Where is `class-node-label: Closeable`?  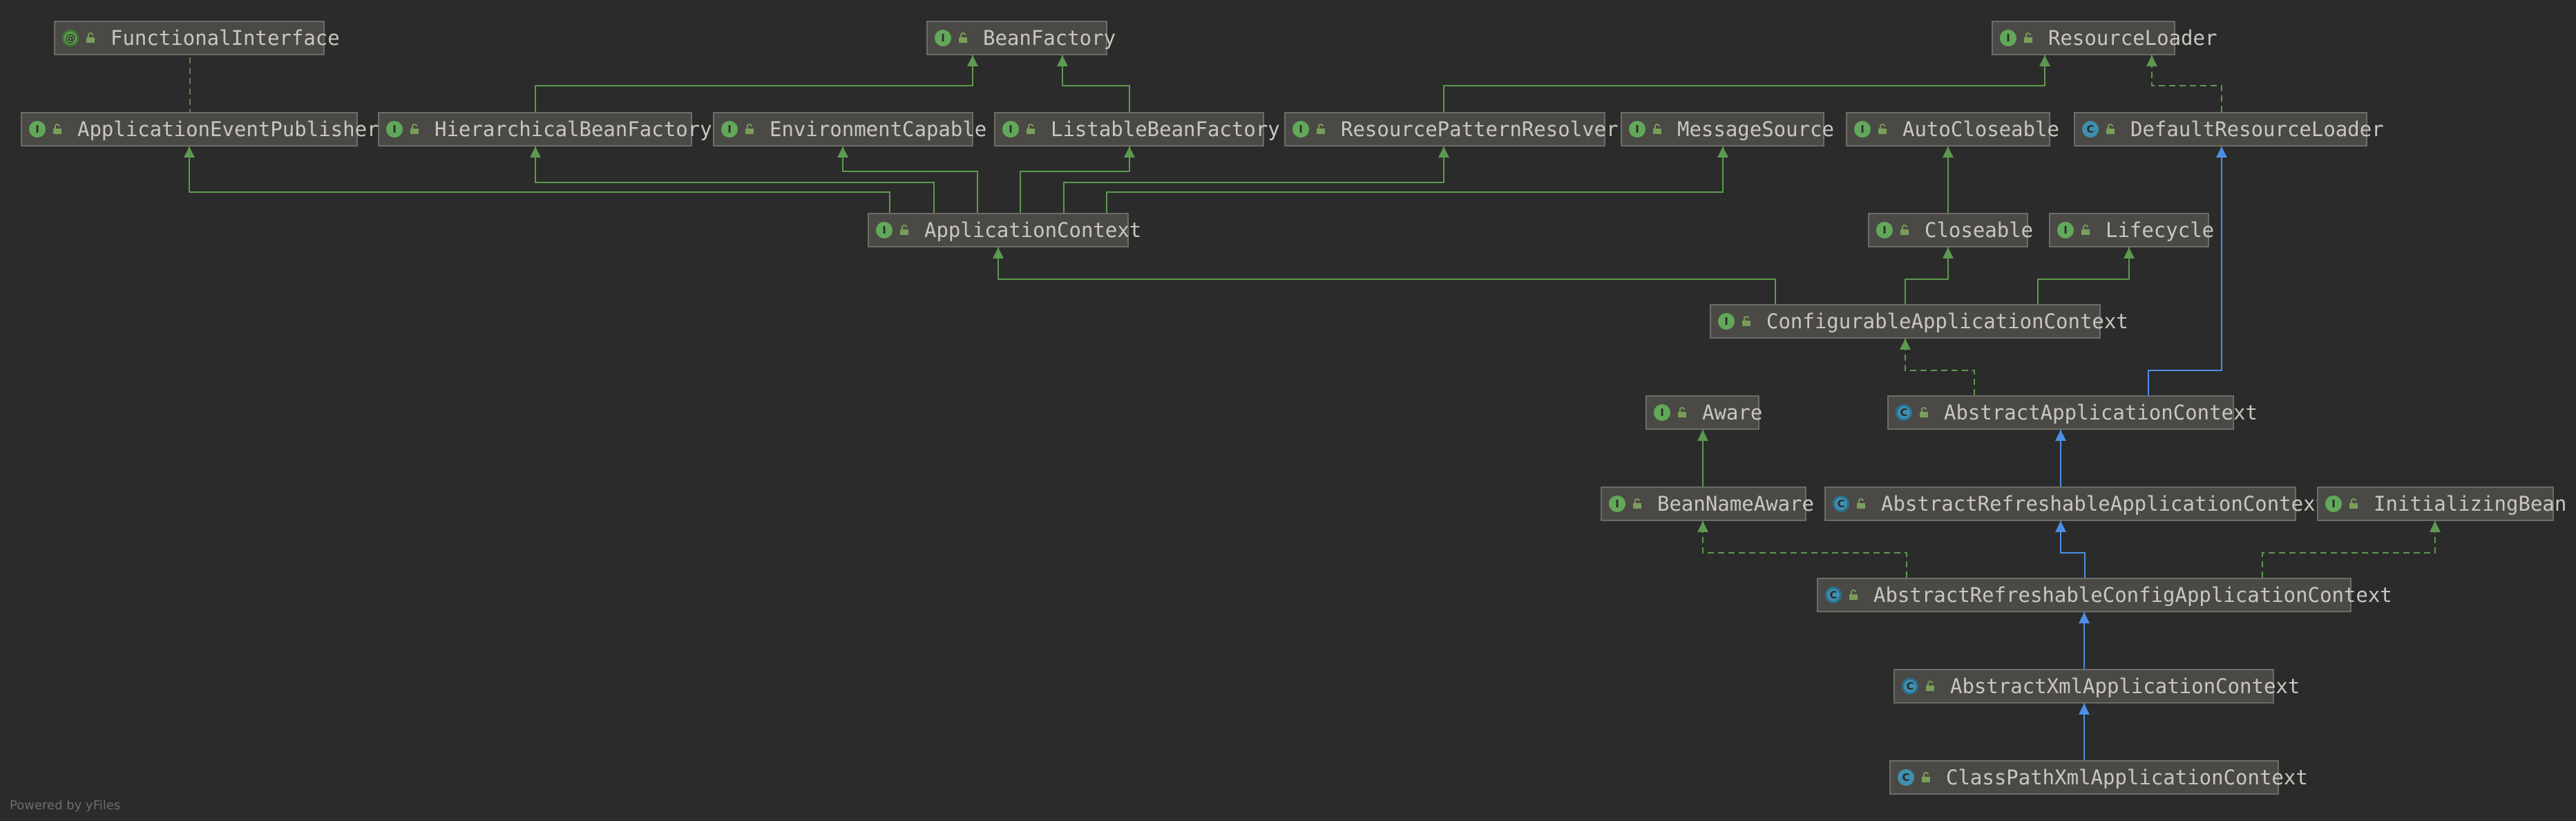
class-node-label: Closeable is located at coordinates (1979, 230).